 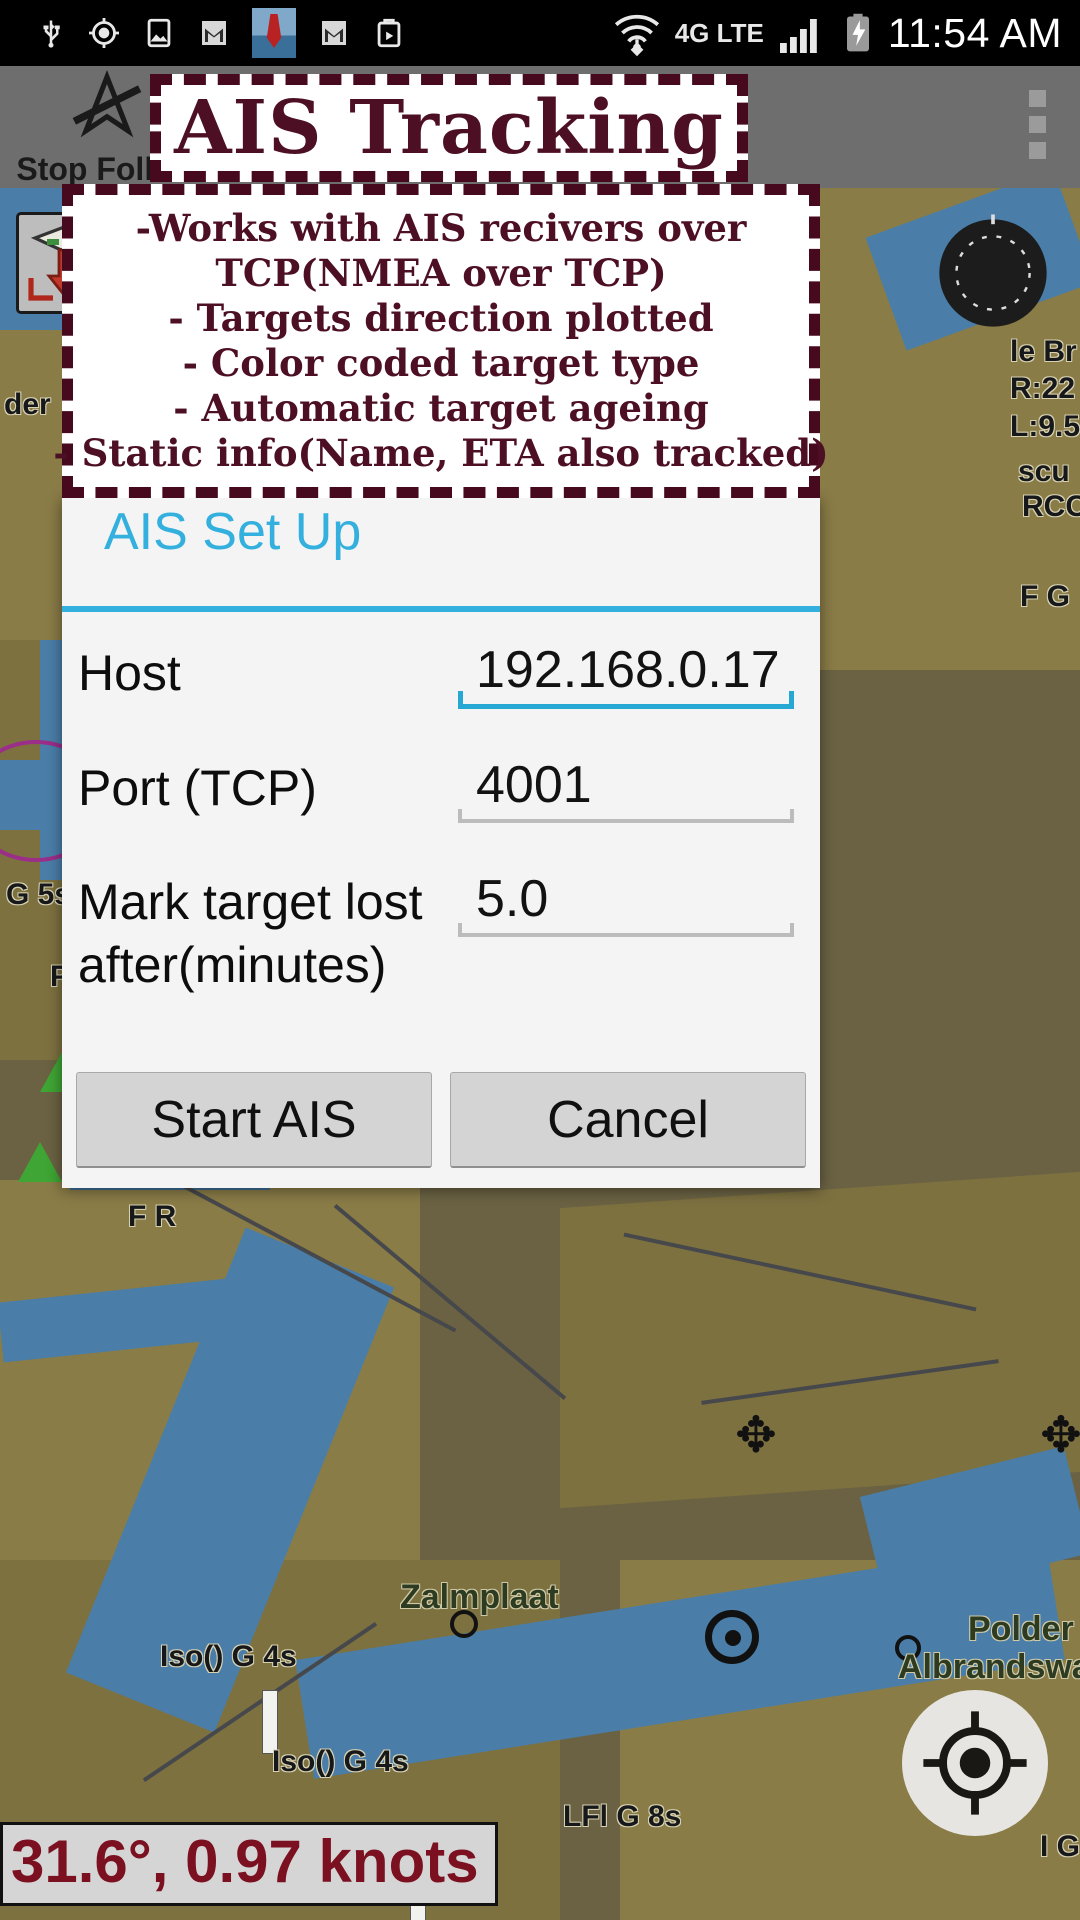 What do you see at coordinates (1045, 426) in the screenshot?
I see `map-label: L:9.5` at bounding box center [1045, 426].